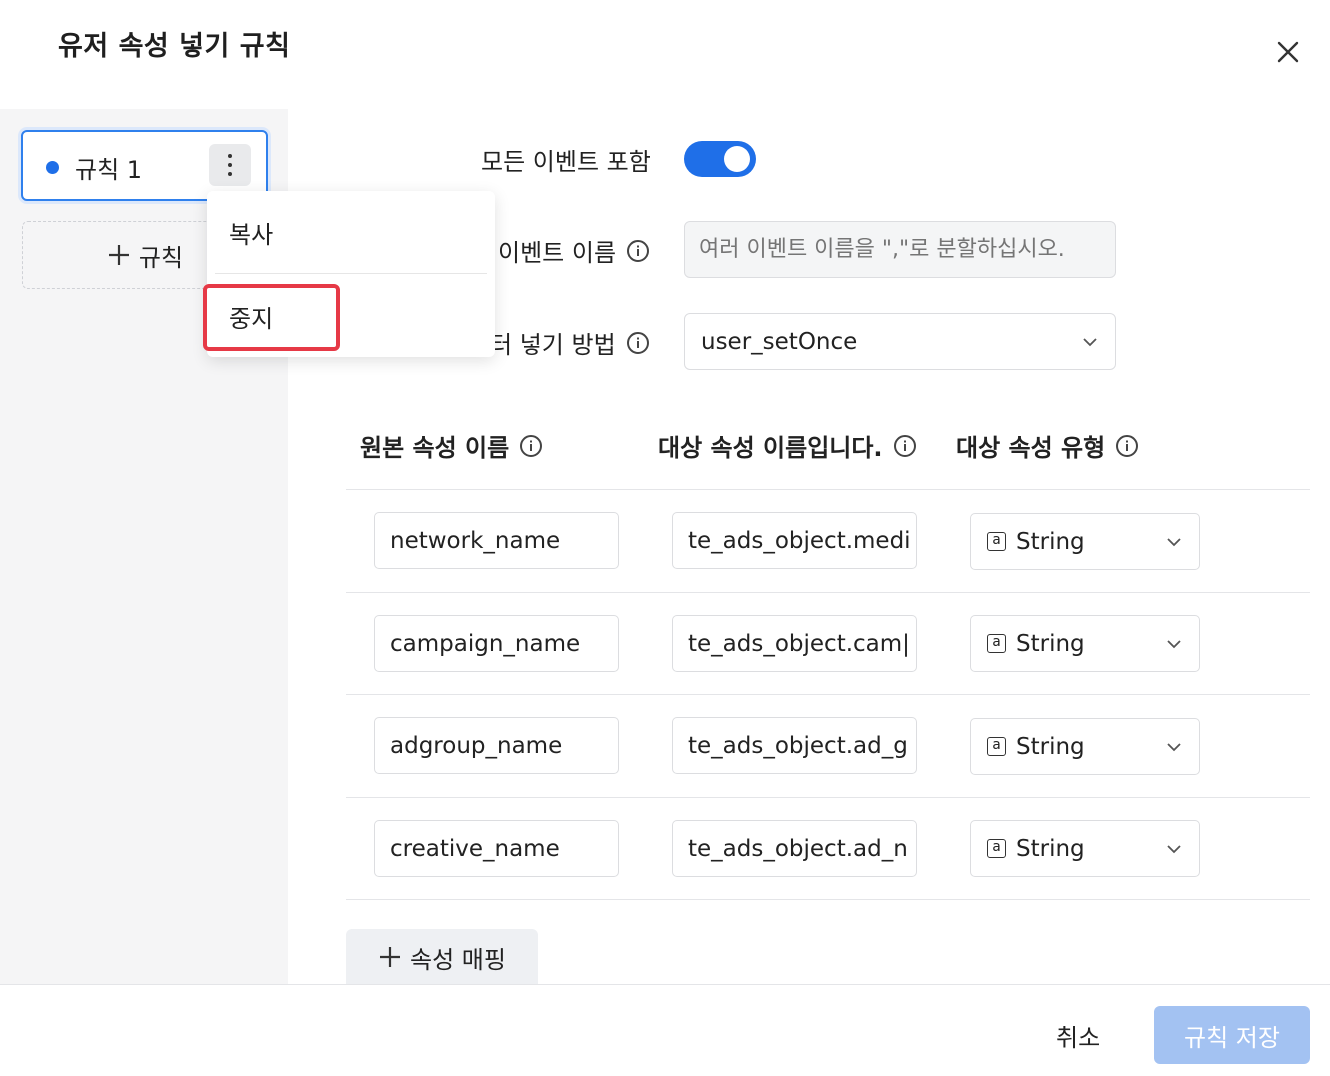  I want to click on column-header-target: 대상 속성 이름입니다., so click(787, 445).